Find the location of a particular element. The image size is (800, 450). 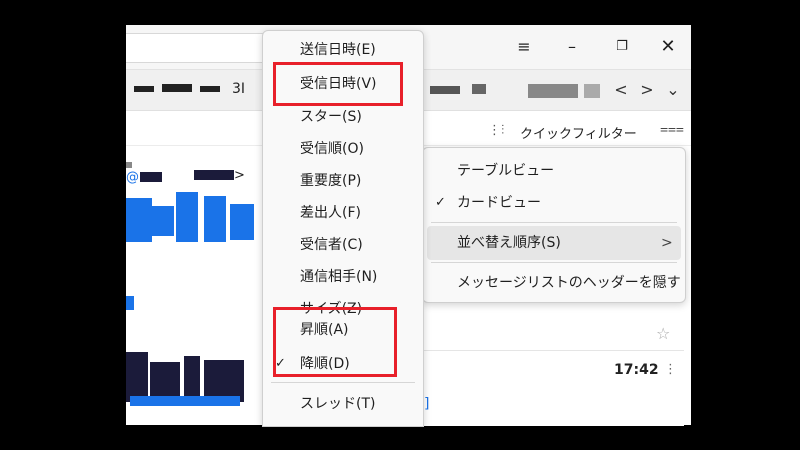

minimize-button: – is located at coordinates (572, 47).